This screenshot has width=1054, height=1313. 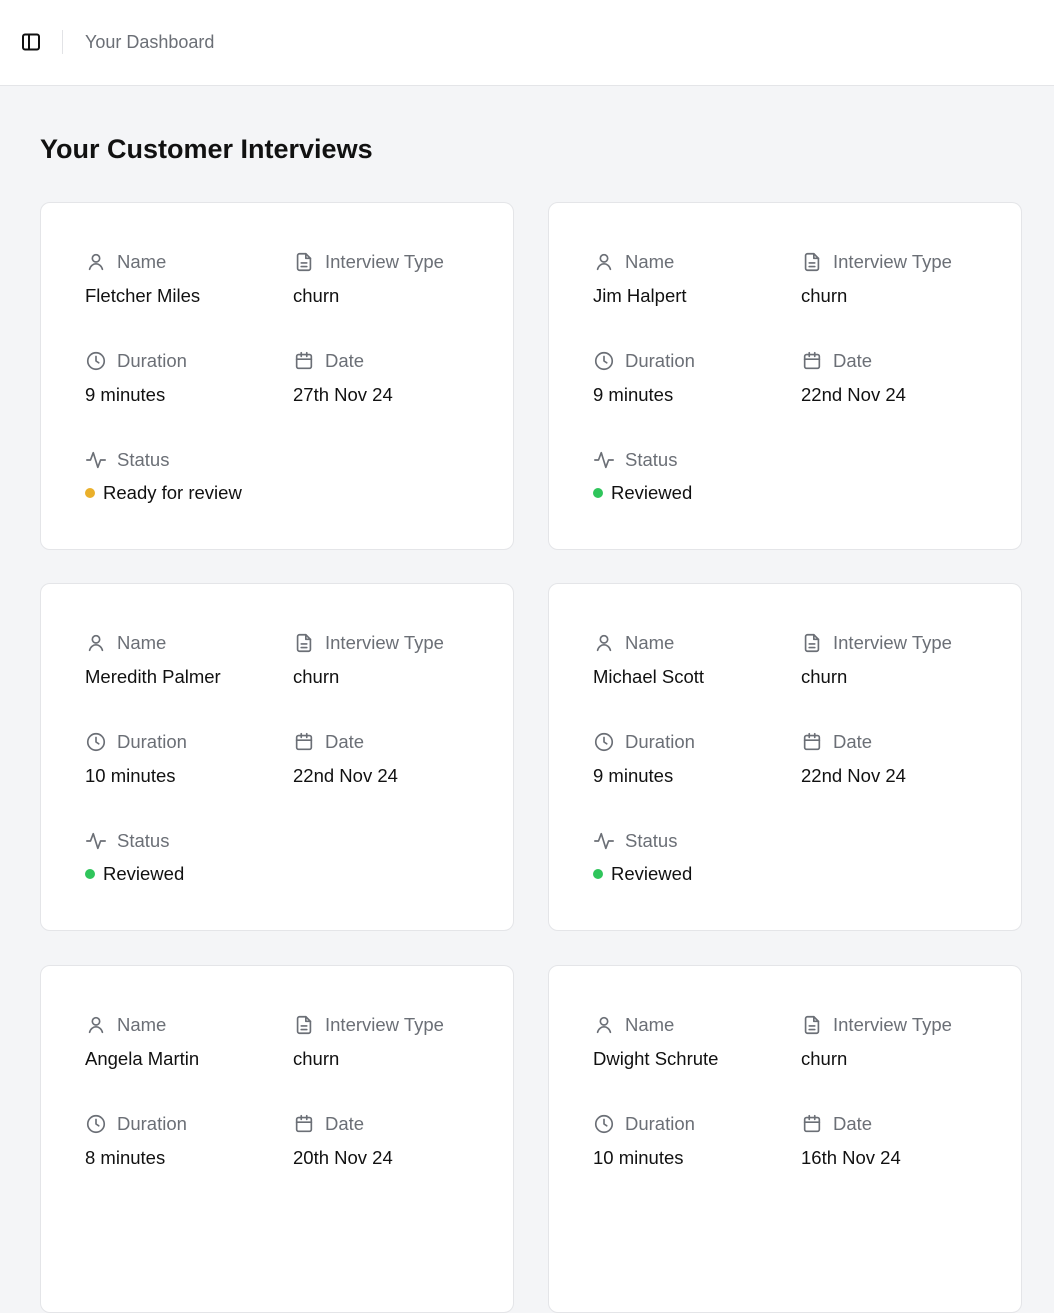 I want to click on name-field: Name Fletcher Miles, so click(x=142, y=278).